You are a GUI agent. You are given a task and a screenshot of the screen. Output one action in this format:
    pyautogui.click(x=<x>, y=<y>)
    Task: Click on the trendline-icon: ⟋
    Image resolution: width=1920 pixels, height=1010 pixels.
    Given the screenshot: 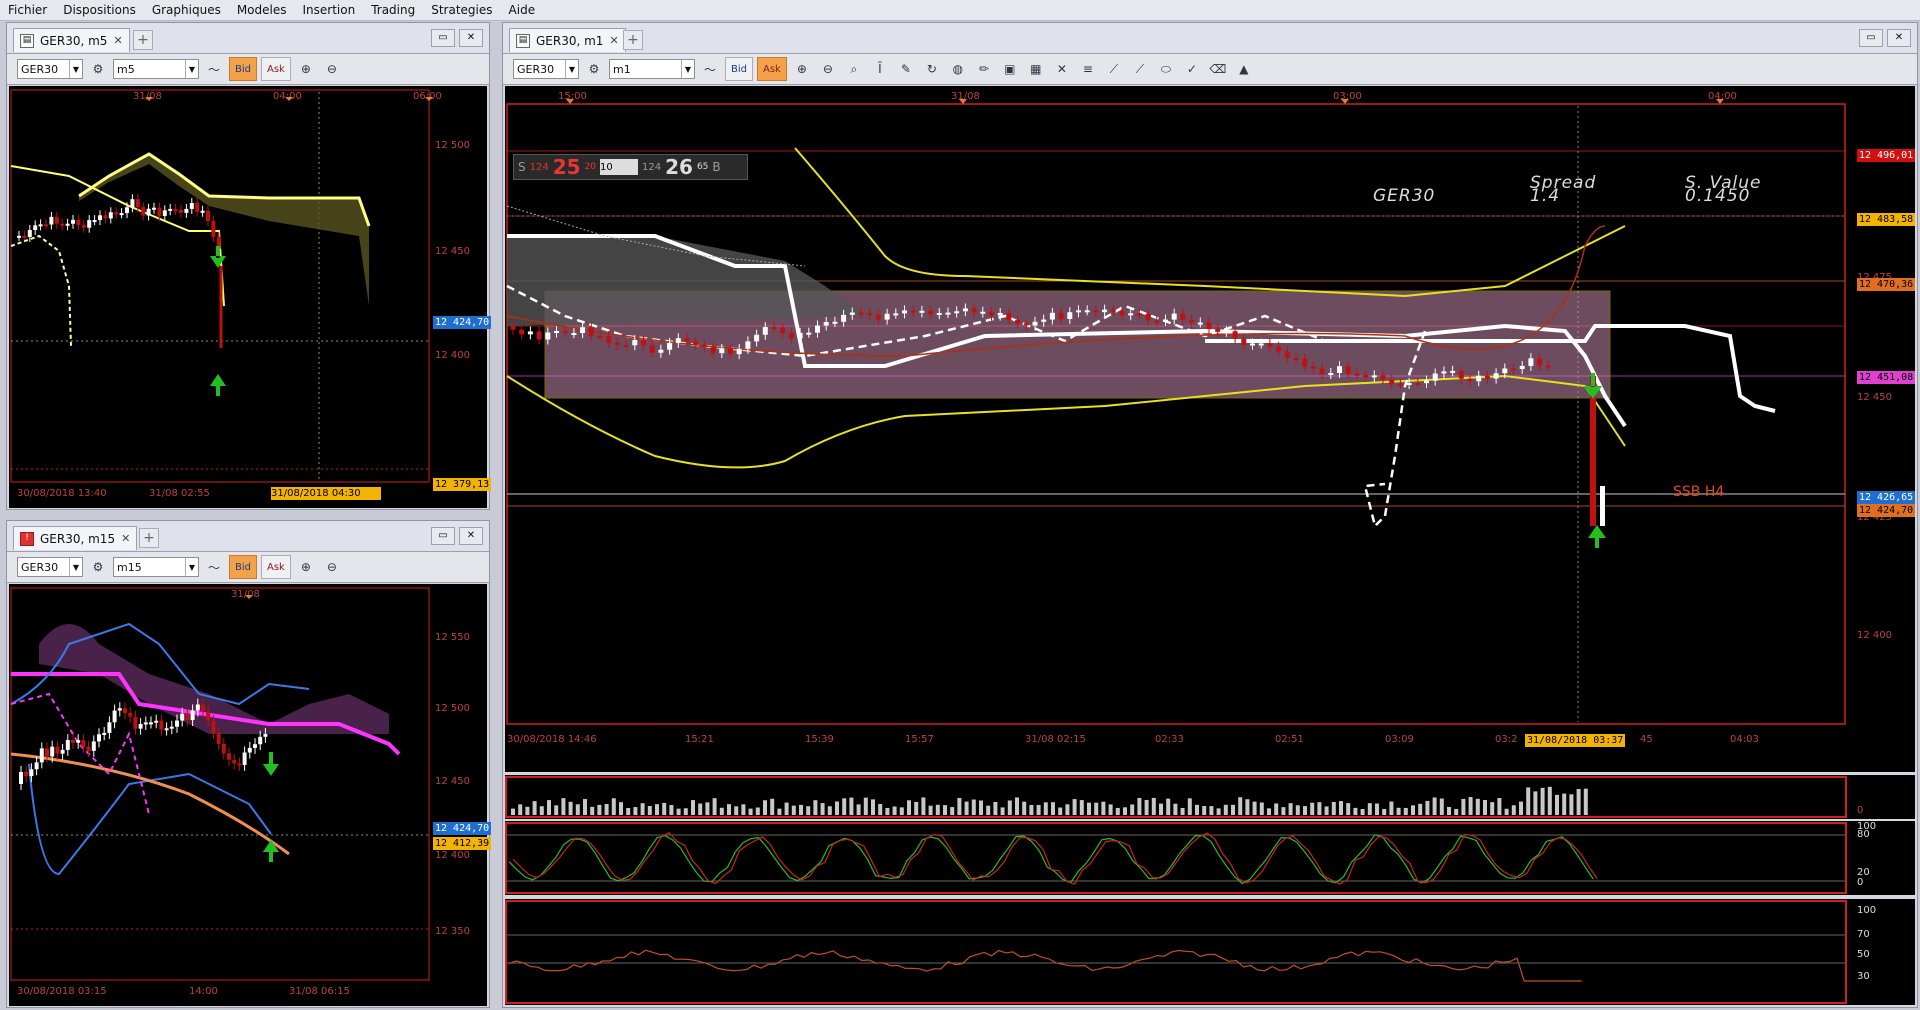 What is the action you would take?
    pyautogui.click(x=1114, y=69)
    